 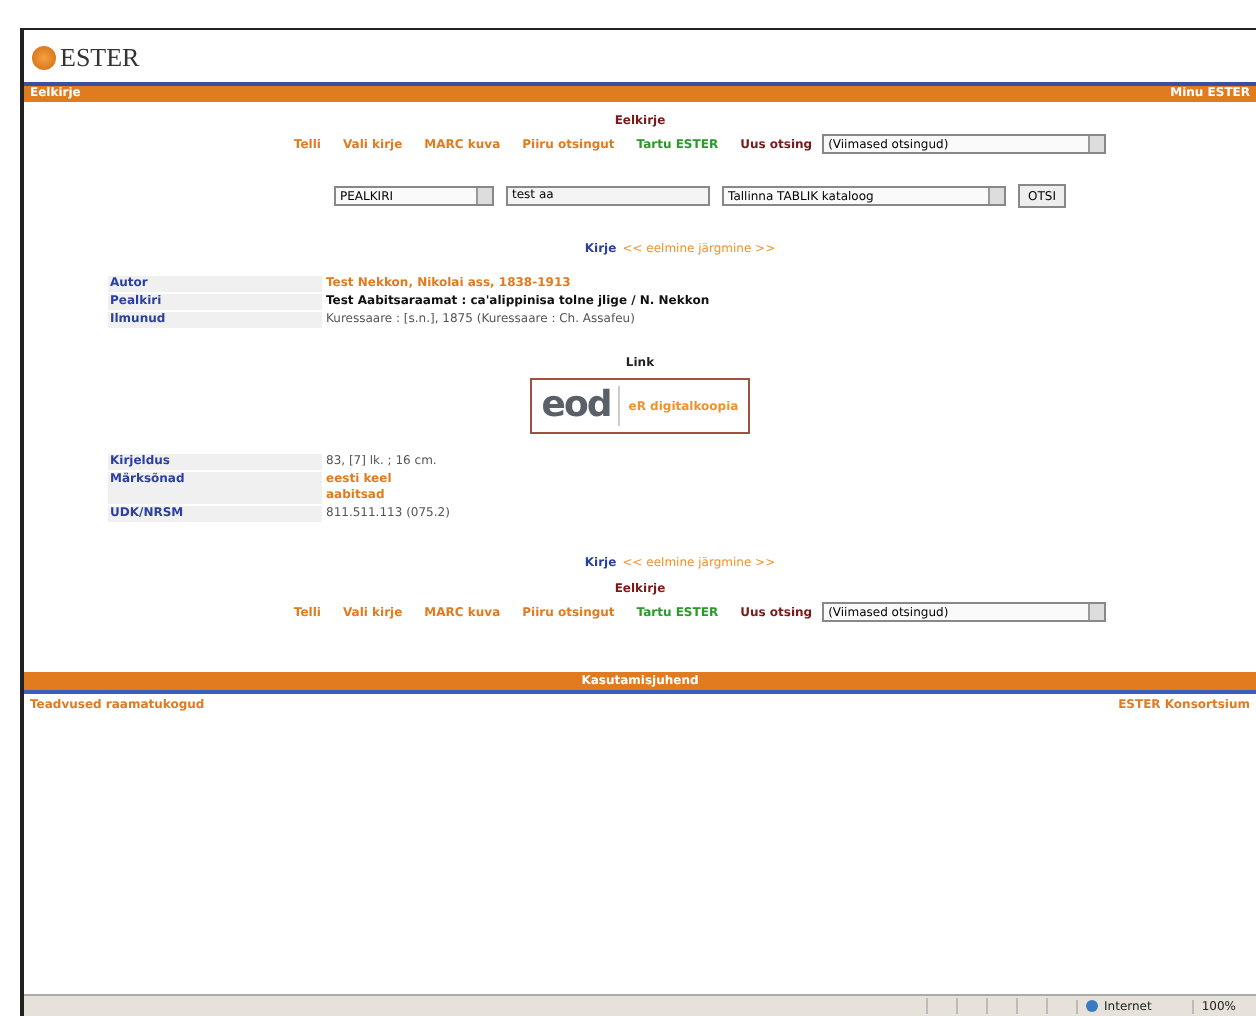 I want to click on logo-icon, so click(x=44, y=58).